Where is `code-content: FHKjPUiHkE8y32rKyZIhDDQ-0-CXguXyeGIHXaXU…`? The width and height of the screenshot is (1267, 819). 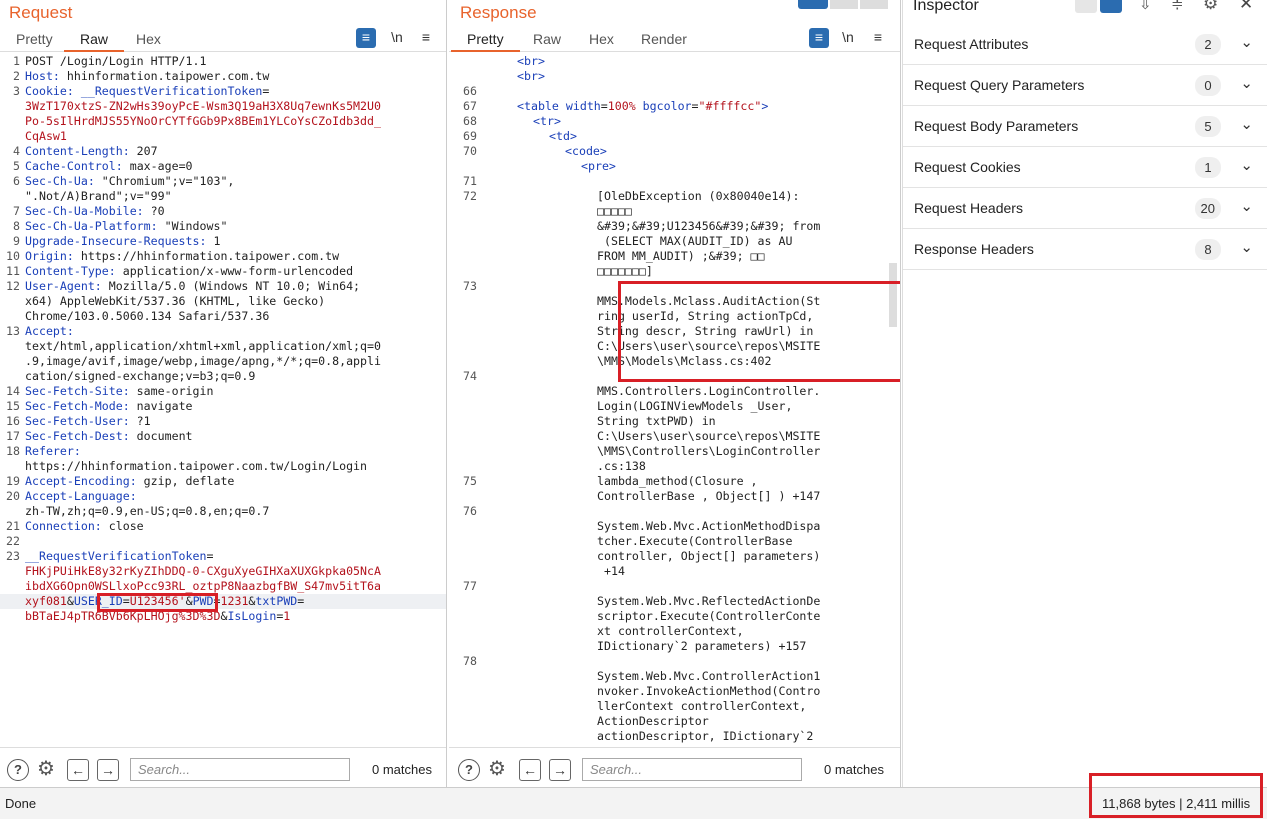 code-content: FHKjPUiHkE8y32rKyZIhDDQ-0-CXguXyeGIHXaXU… is located at coordinates (203, 571).